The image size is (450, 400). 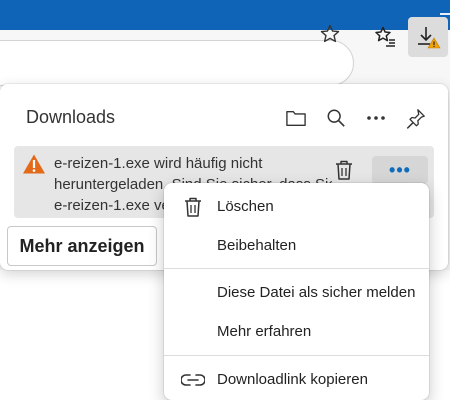 I want to click on address-bar, so click(x=177, y=63).